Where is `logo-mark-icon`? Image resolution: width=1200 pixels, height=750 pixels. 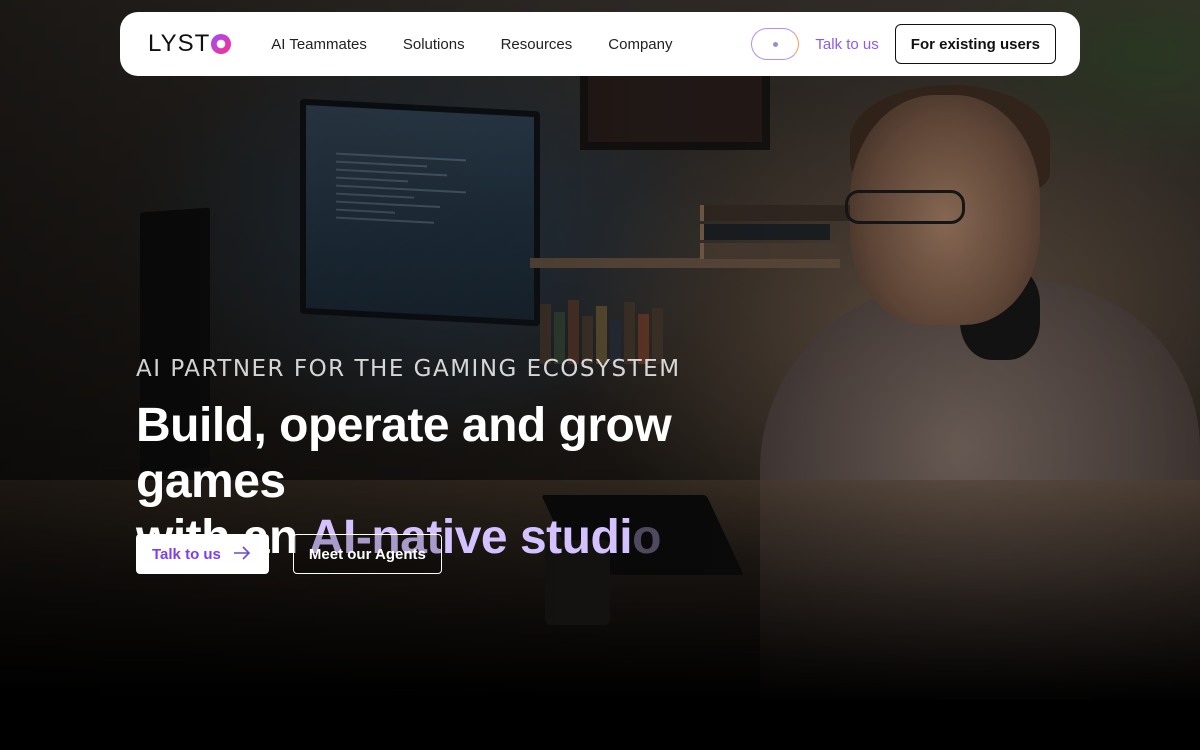
logo-mark-icon is located at coordinates (221, 44).